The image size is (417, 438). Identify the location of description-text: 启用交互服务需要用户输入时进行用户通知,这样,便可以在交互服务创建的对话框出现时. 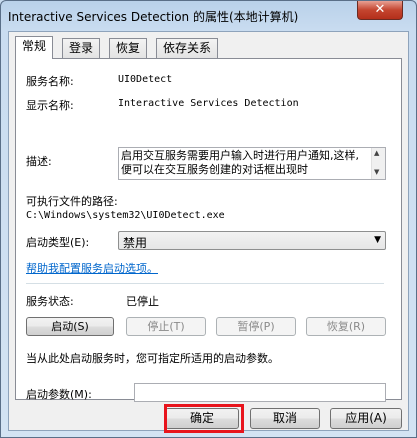
(240, 162).